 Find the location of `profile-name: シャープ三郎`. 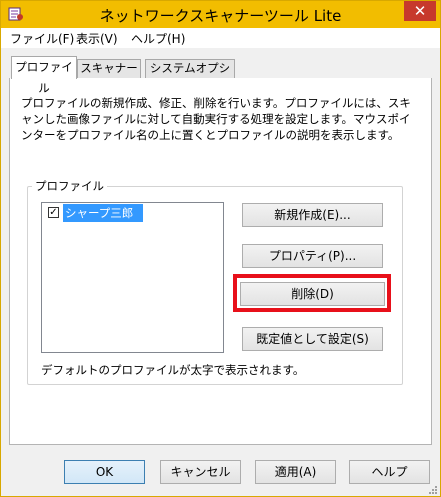

profile-name: シャープ三郎 is located at coordinates (103, 213).